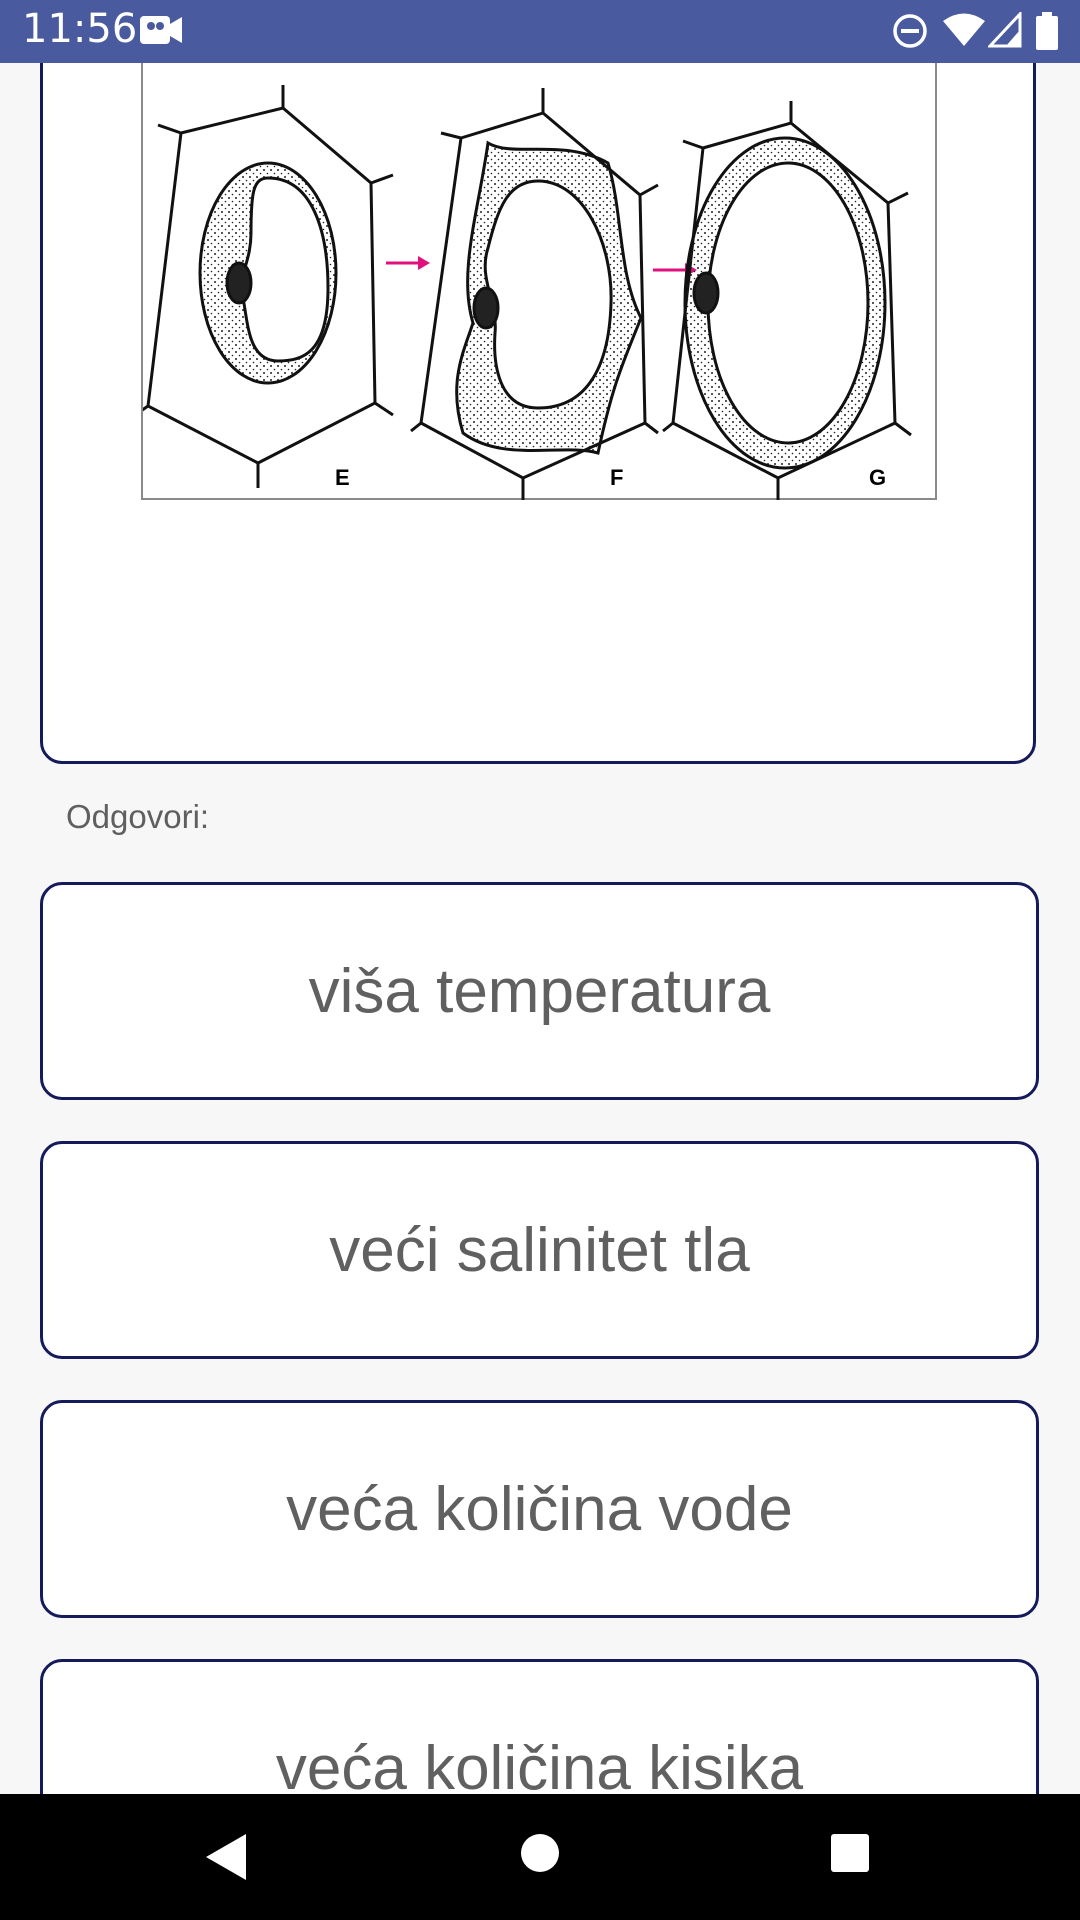 This screenshot has width=1080, height=1920. I want to click on back-icon, so click(227, 1857).